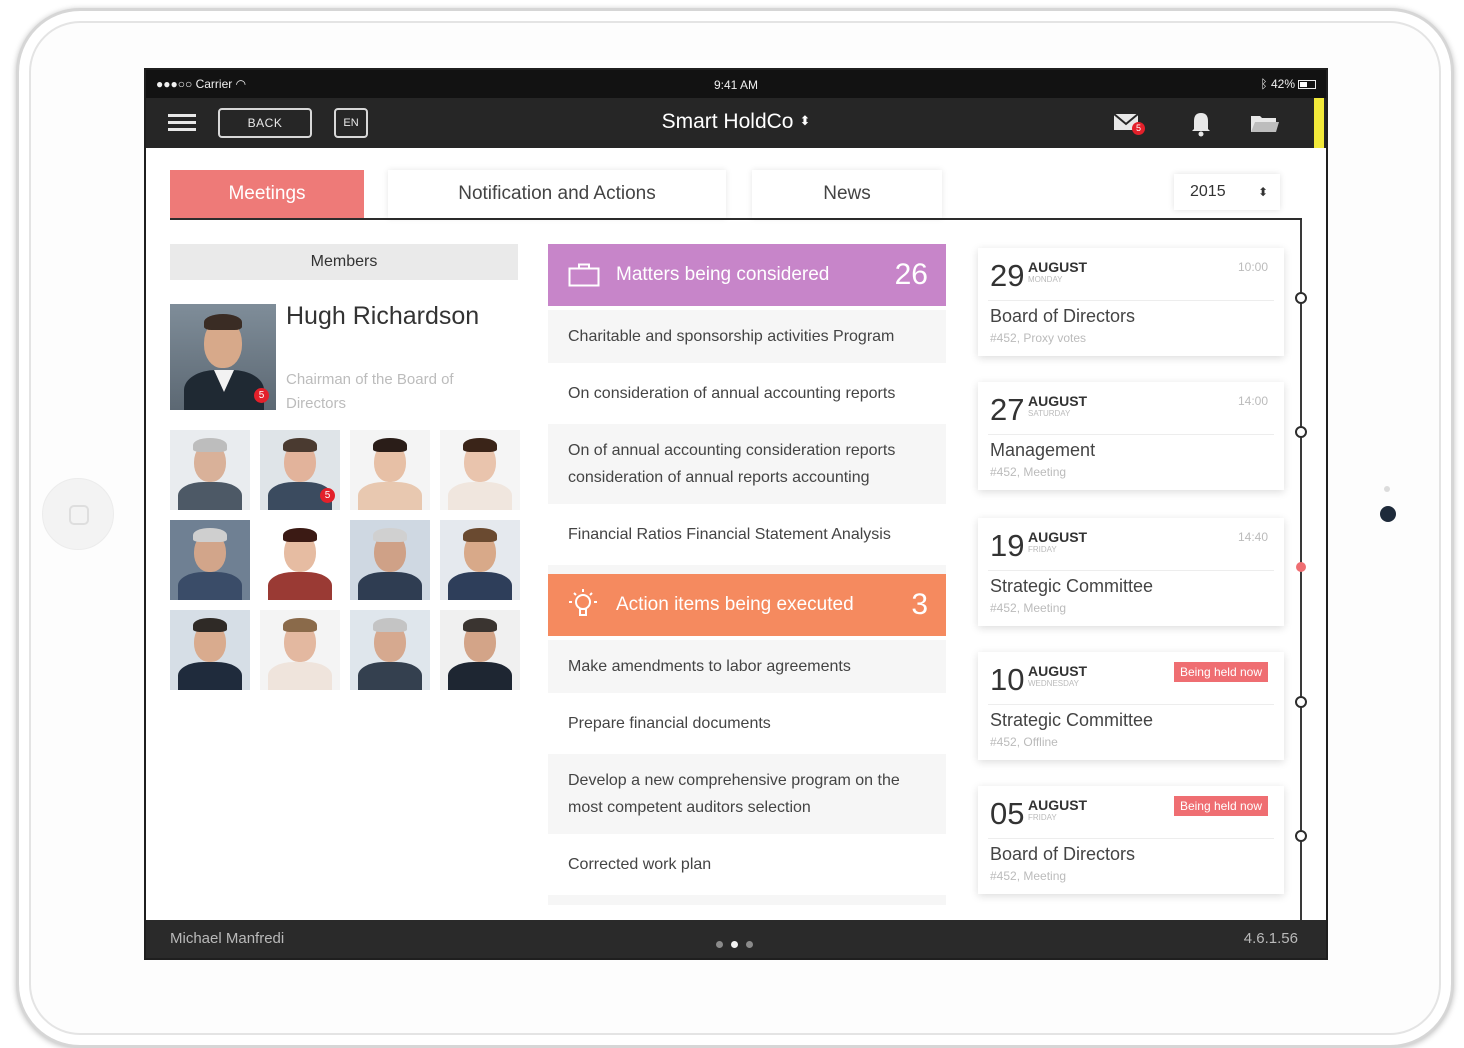 The width and height of the screenshot is (1464, 1048). What do you see at coordinates (78, 514) in the screenshot?
I see `home-button` at bounding box center [78, 514].